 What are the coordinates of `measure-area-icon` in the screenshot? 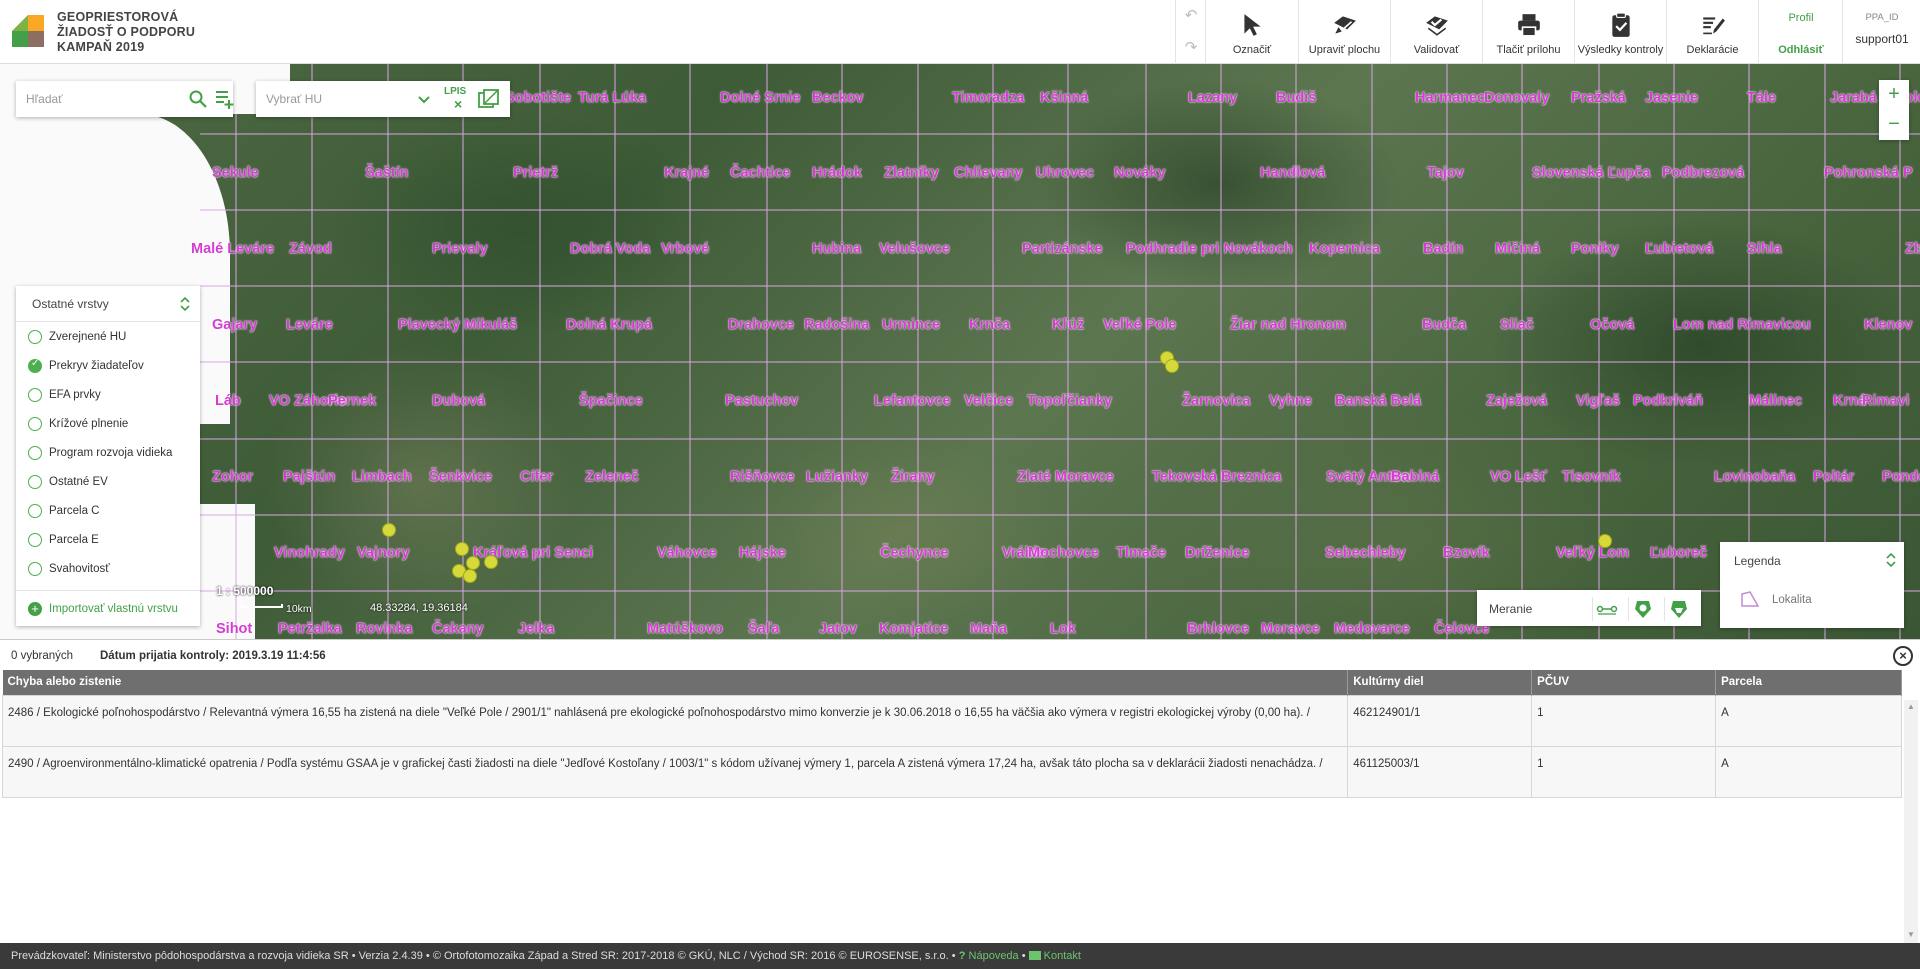 It's located at (1642, 609).